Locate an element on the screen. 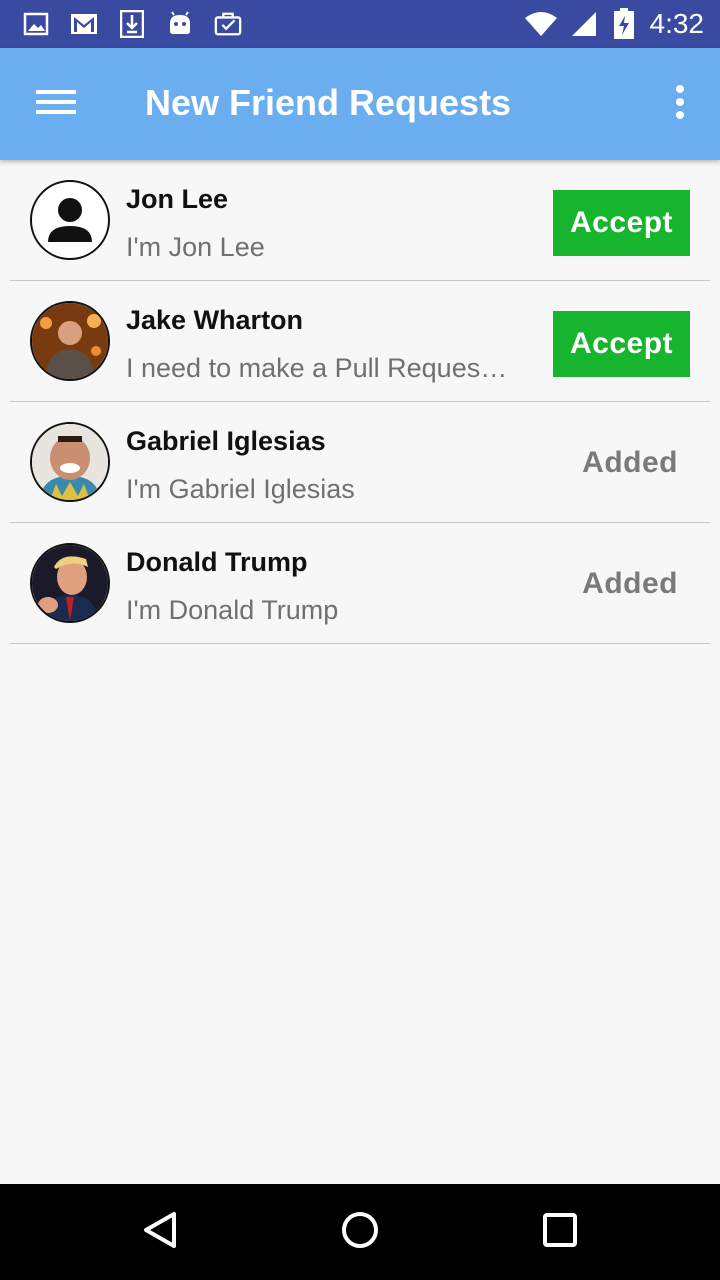 The width and height of the screenshot is (720, 1280). back-icon is located at coordinates (160, 1232).